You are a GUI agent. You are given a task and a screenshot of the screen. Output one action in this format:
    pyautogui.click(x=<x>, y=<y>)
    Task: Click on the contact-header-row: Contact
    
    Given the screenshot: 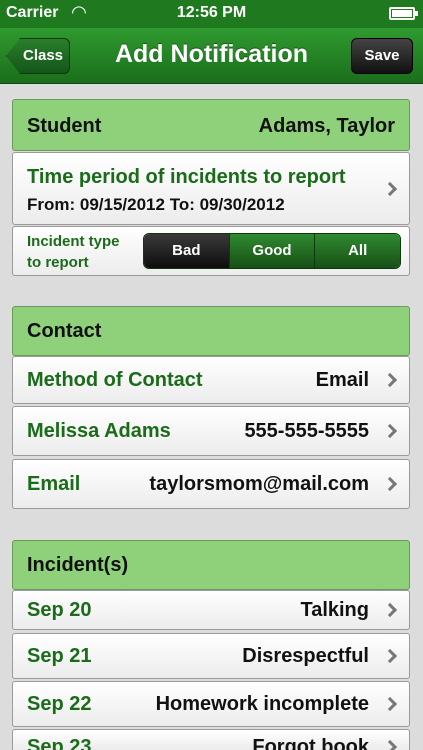 What is the action you would take?
    pyautogui.click(x=211, y=331)
    